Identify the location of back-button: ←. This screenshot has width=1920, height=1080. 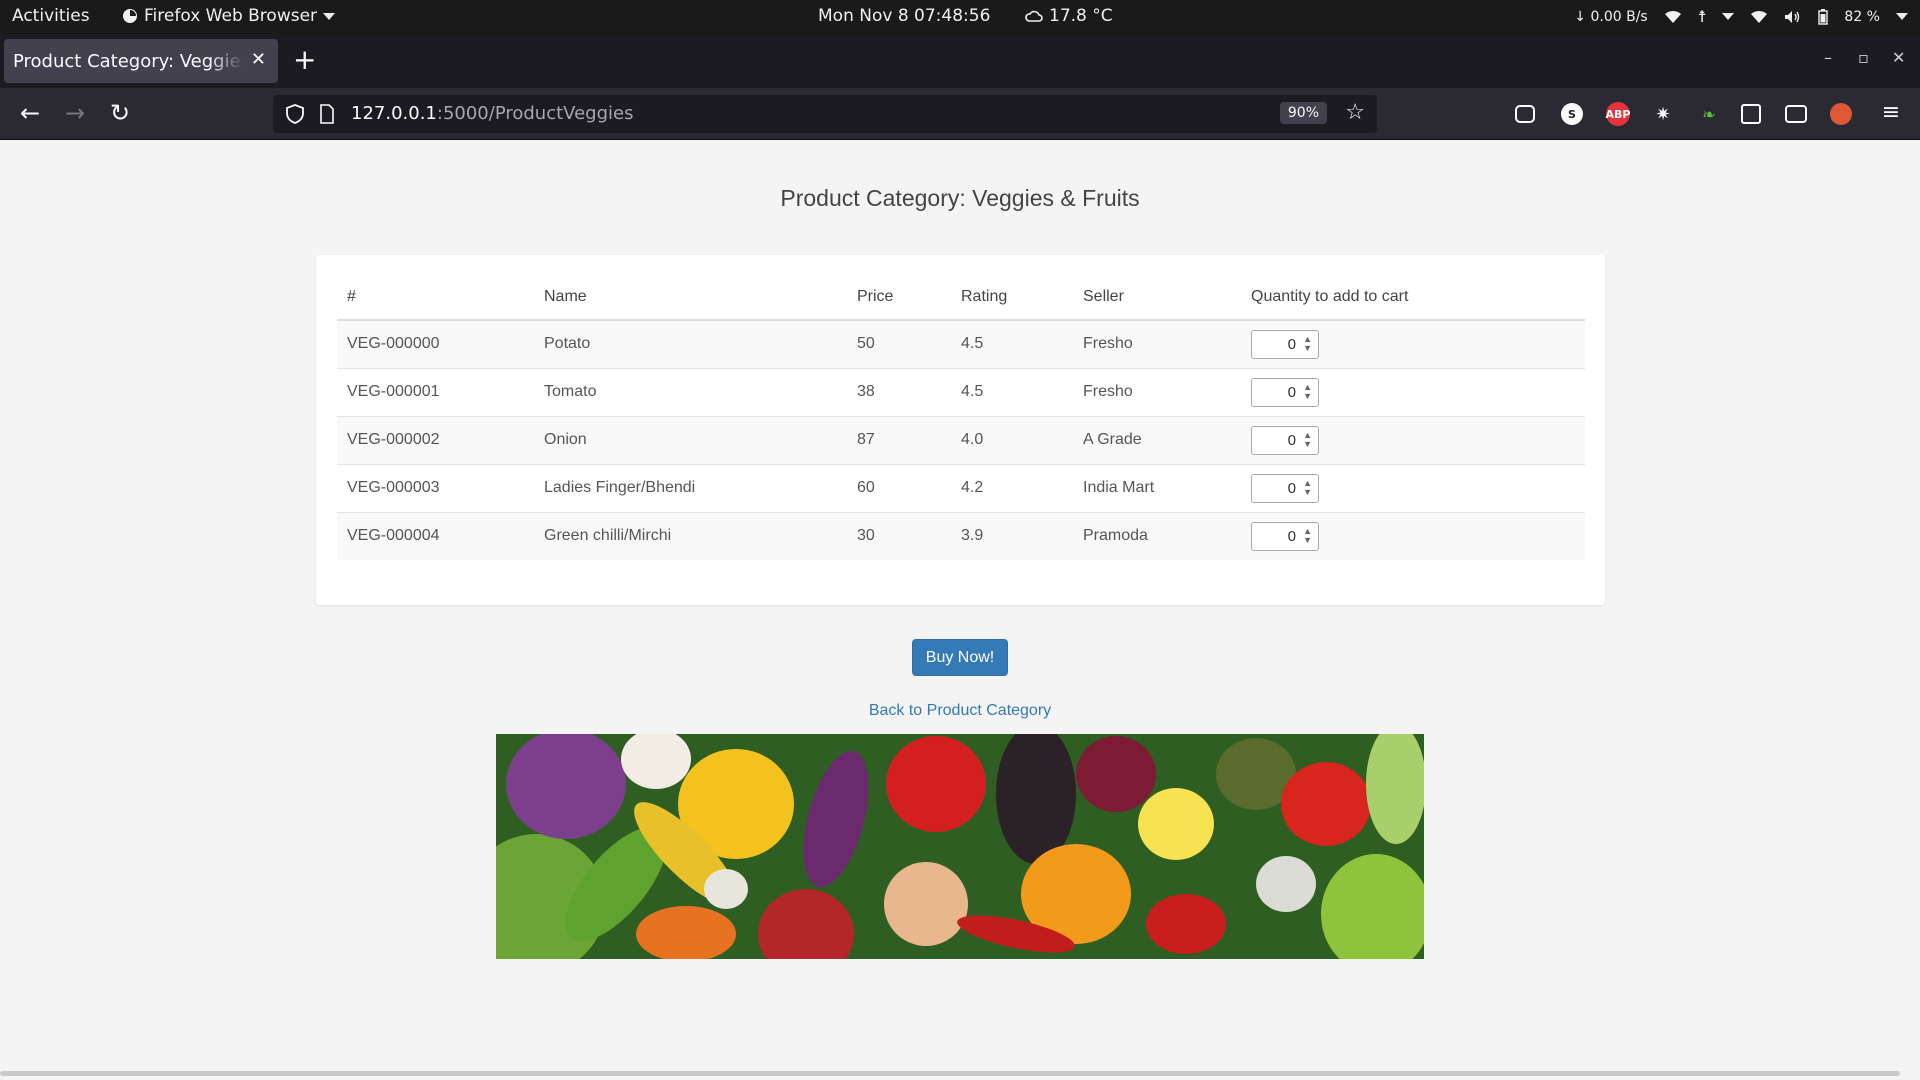
(30, 113).